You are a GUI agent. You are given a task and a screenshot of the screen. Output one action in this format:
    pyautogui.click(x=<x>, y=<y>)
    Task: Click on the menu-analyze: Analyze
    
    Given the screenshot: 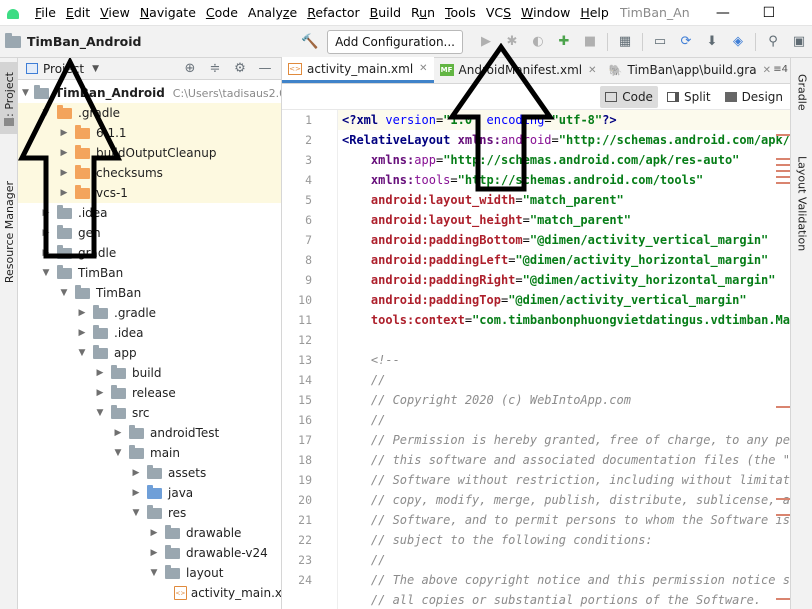 What is the action you would take?
    pyautogui.click(x=272, y=13)
    